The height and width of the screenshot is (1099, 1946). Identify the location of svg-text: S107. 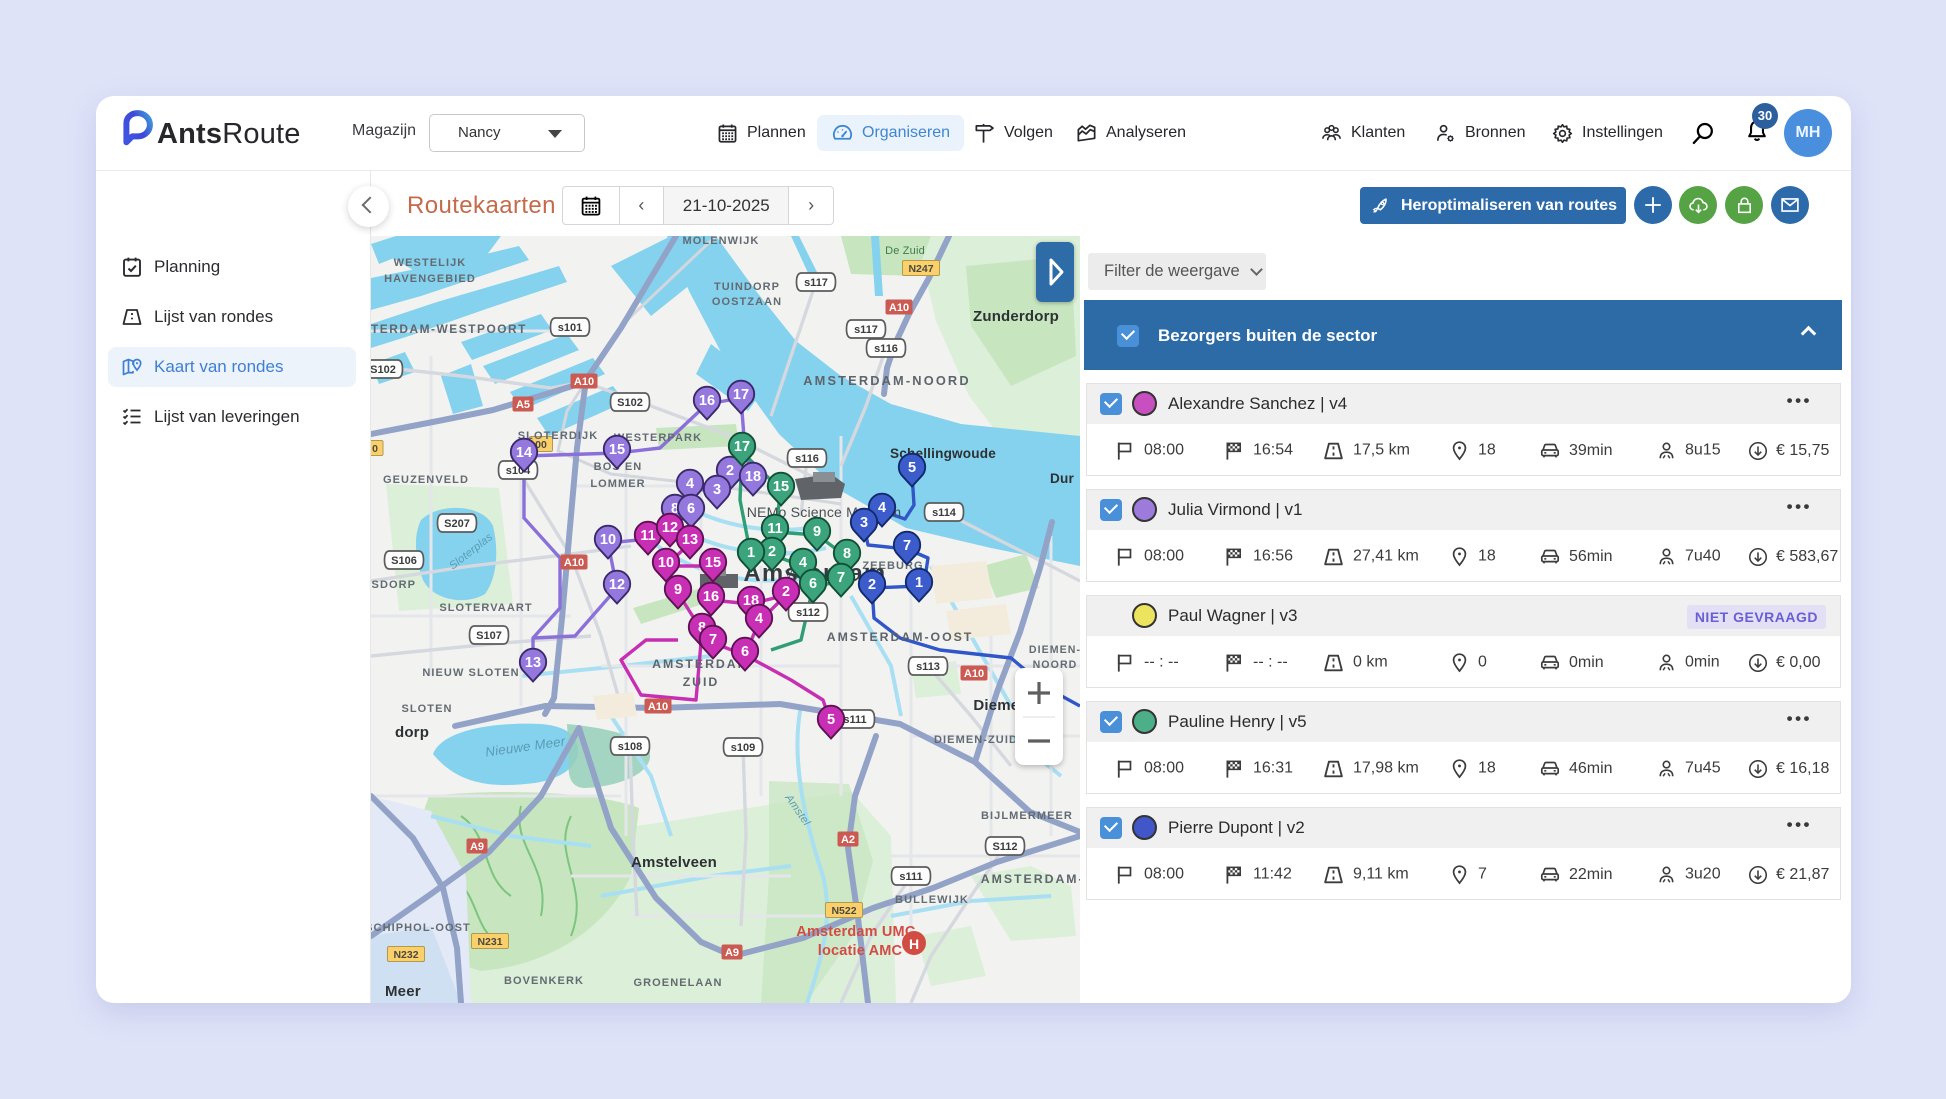
(489, 636).